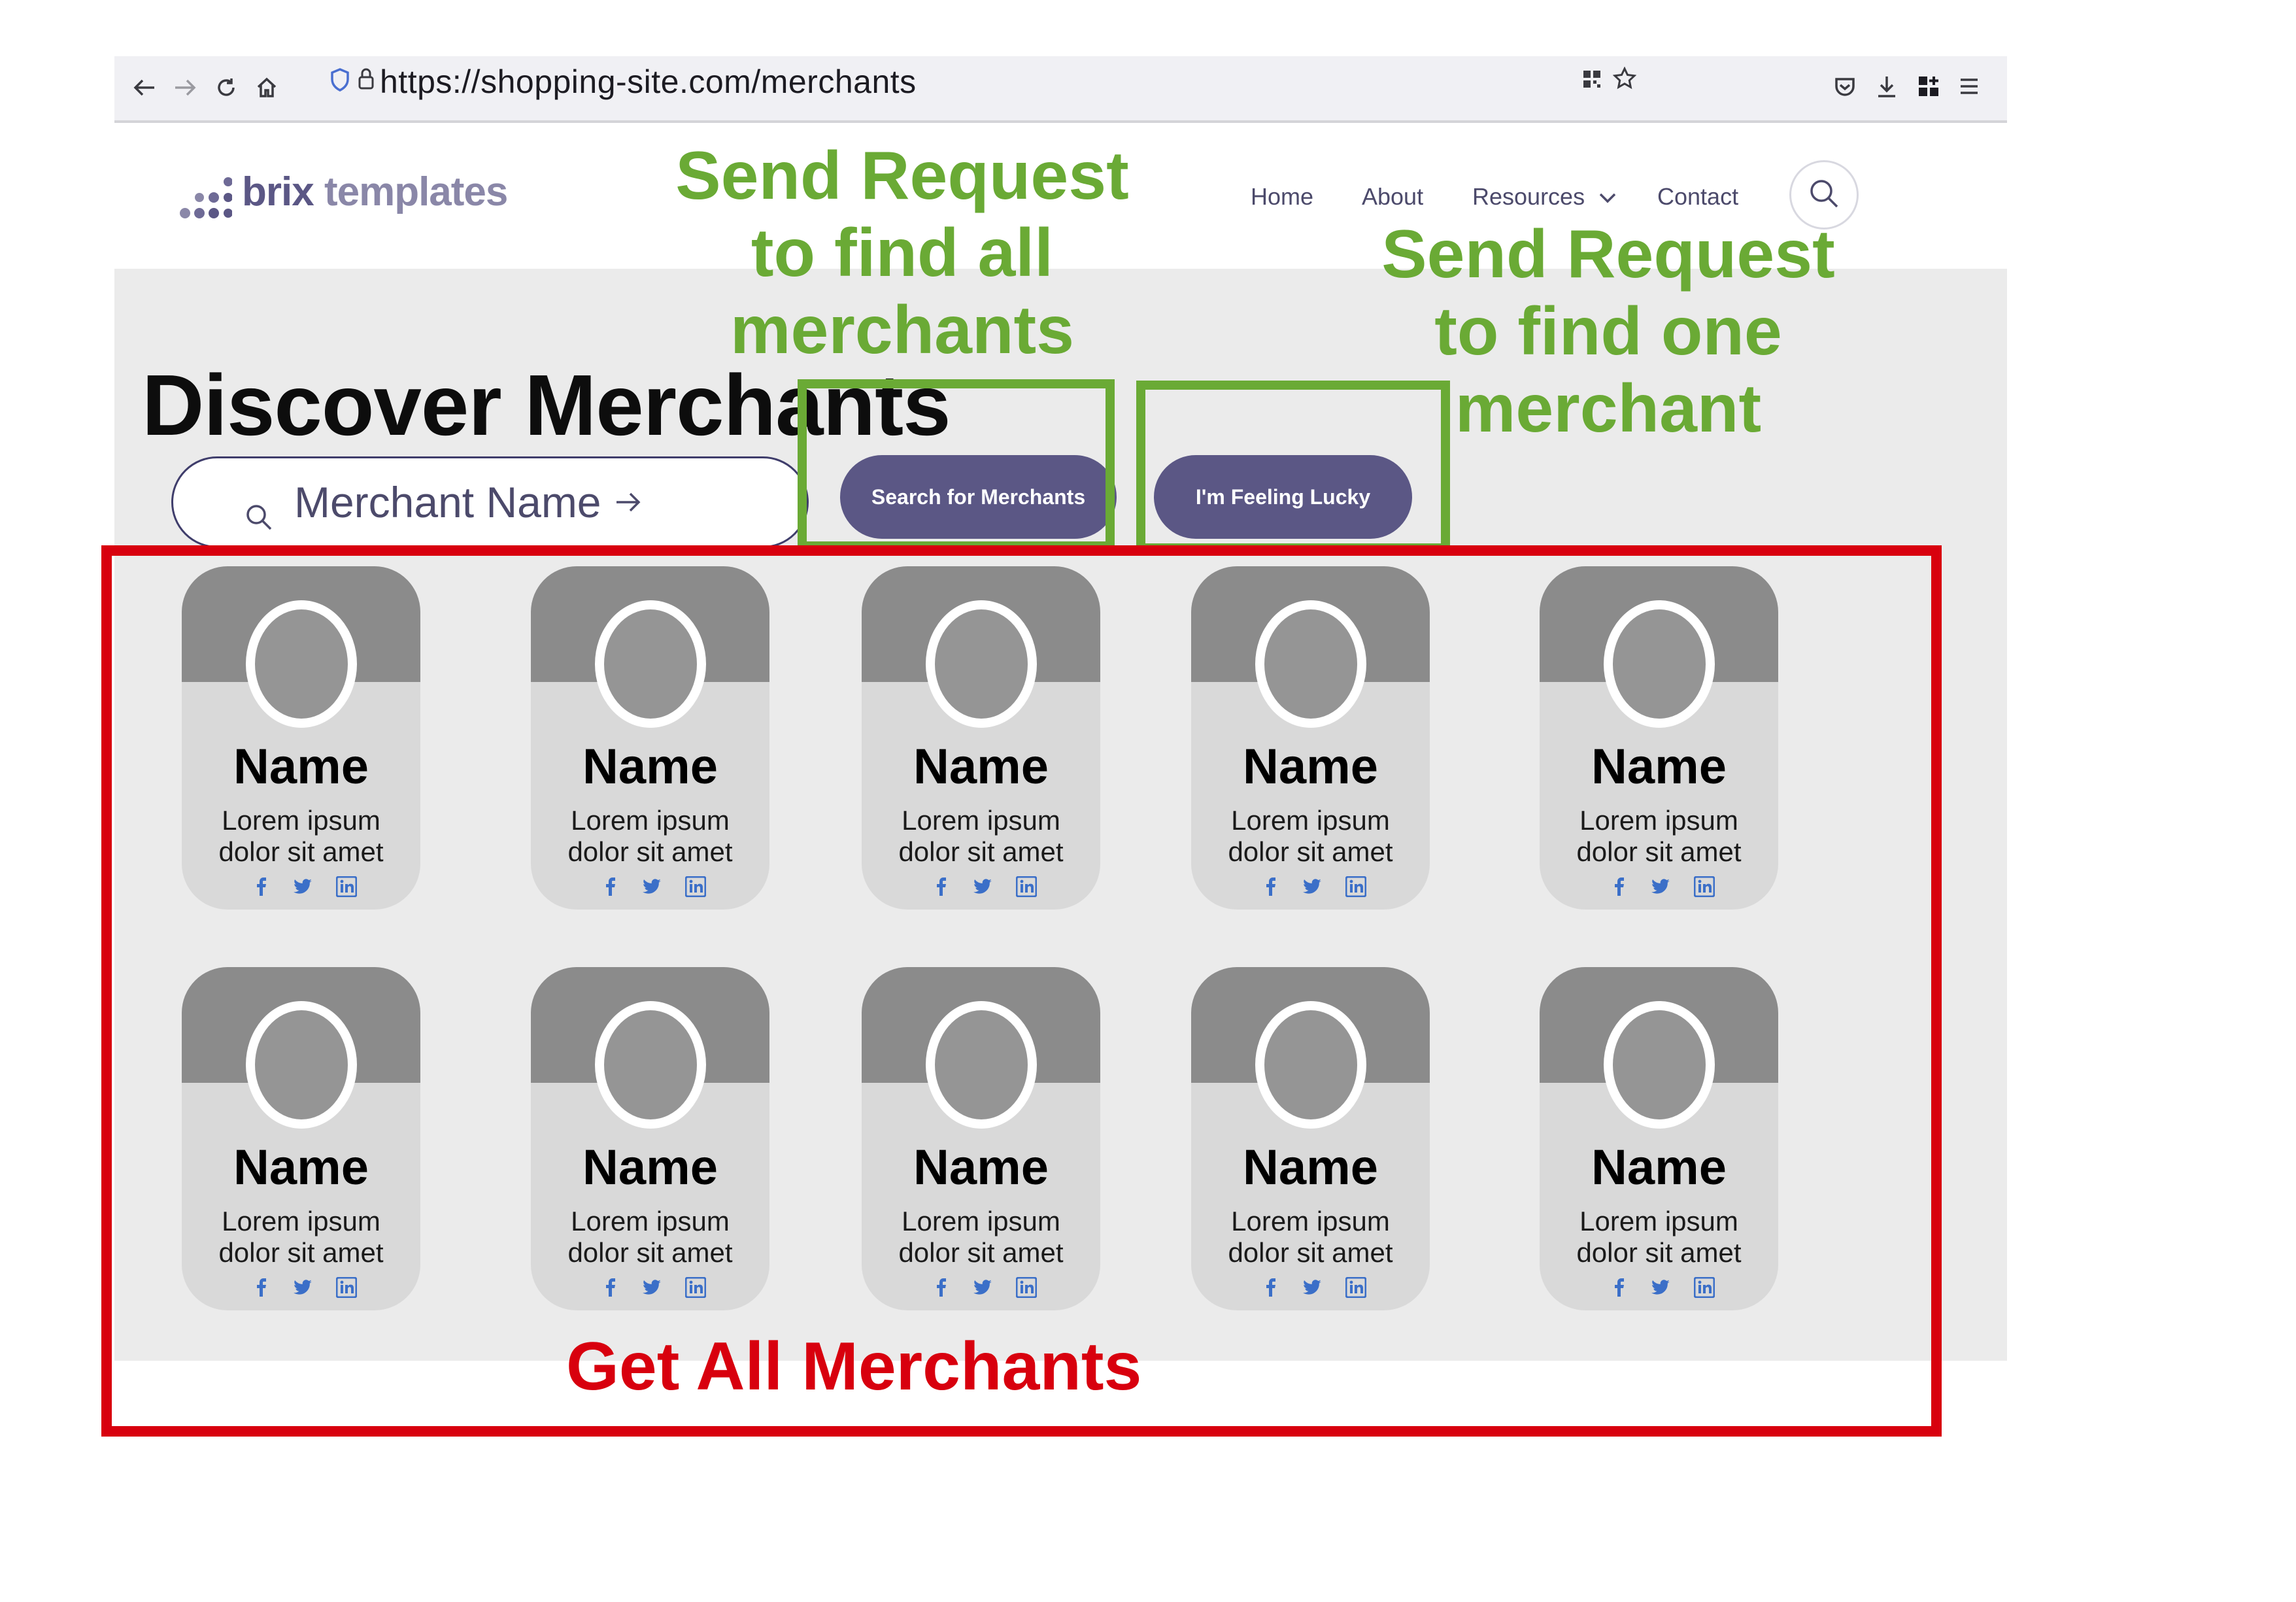 This screenshot has width=2296, height=1602. I want to click on browser-toolbar: https://shopping-site.com/merchants, so click(1060, 89).